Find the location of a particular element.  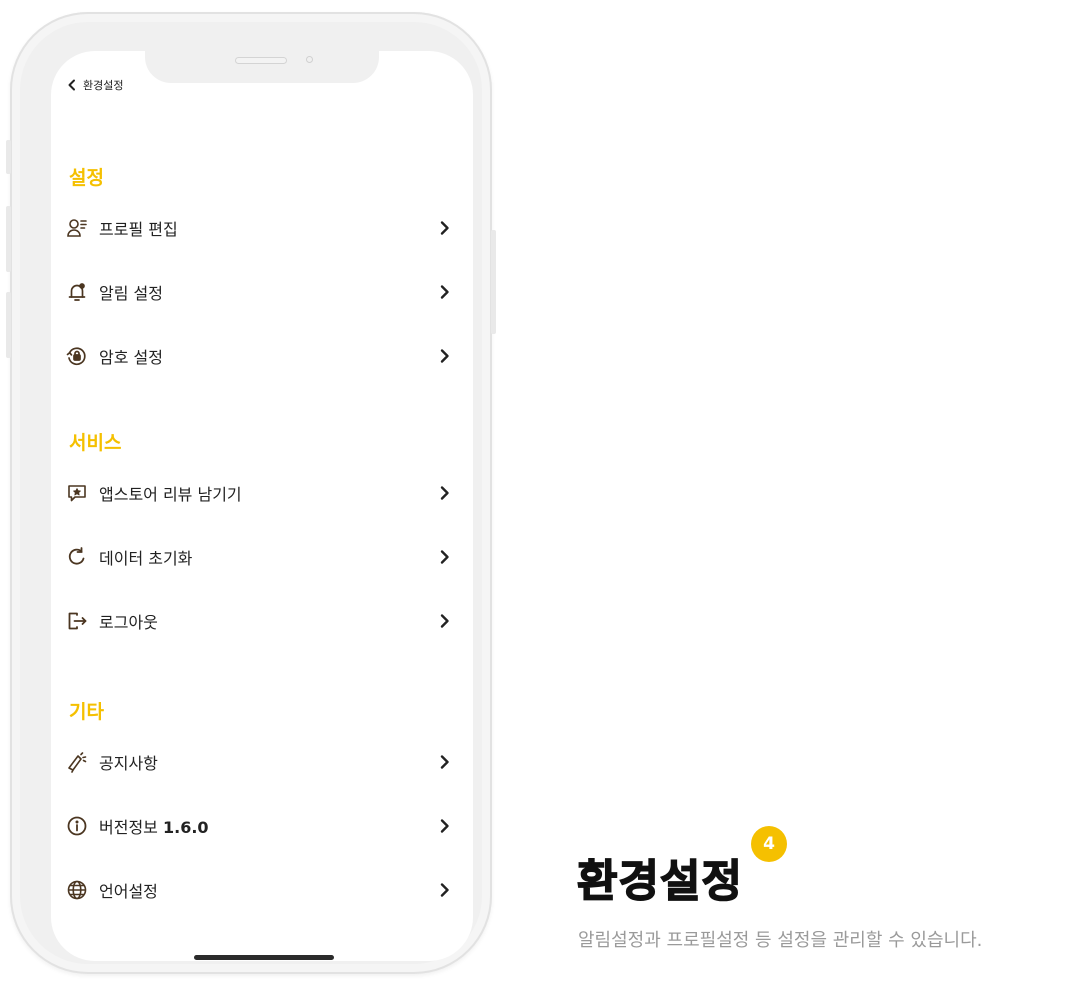

menu-item-label: 버전정보 1.6.0 is located at coordinates (154, 826).